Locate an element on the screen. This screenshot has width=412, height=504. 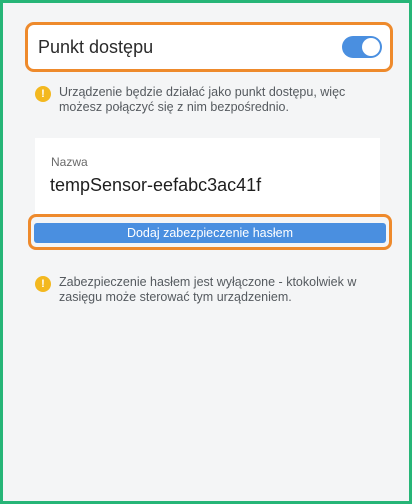
password-button-highlight: Dodaj zabezpieczenie hasłem is located at coordinates (210, 232).